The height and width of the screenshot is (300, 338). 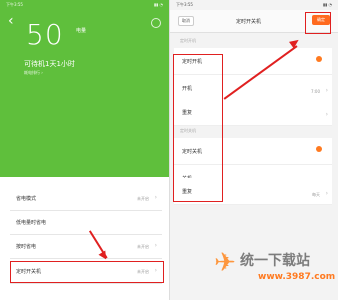 I want to click on row-value: 7:00, so click(x=315, y=91).